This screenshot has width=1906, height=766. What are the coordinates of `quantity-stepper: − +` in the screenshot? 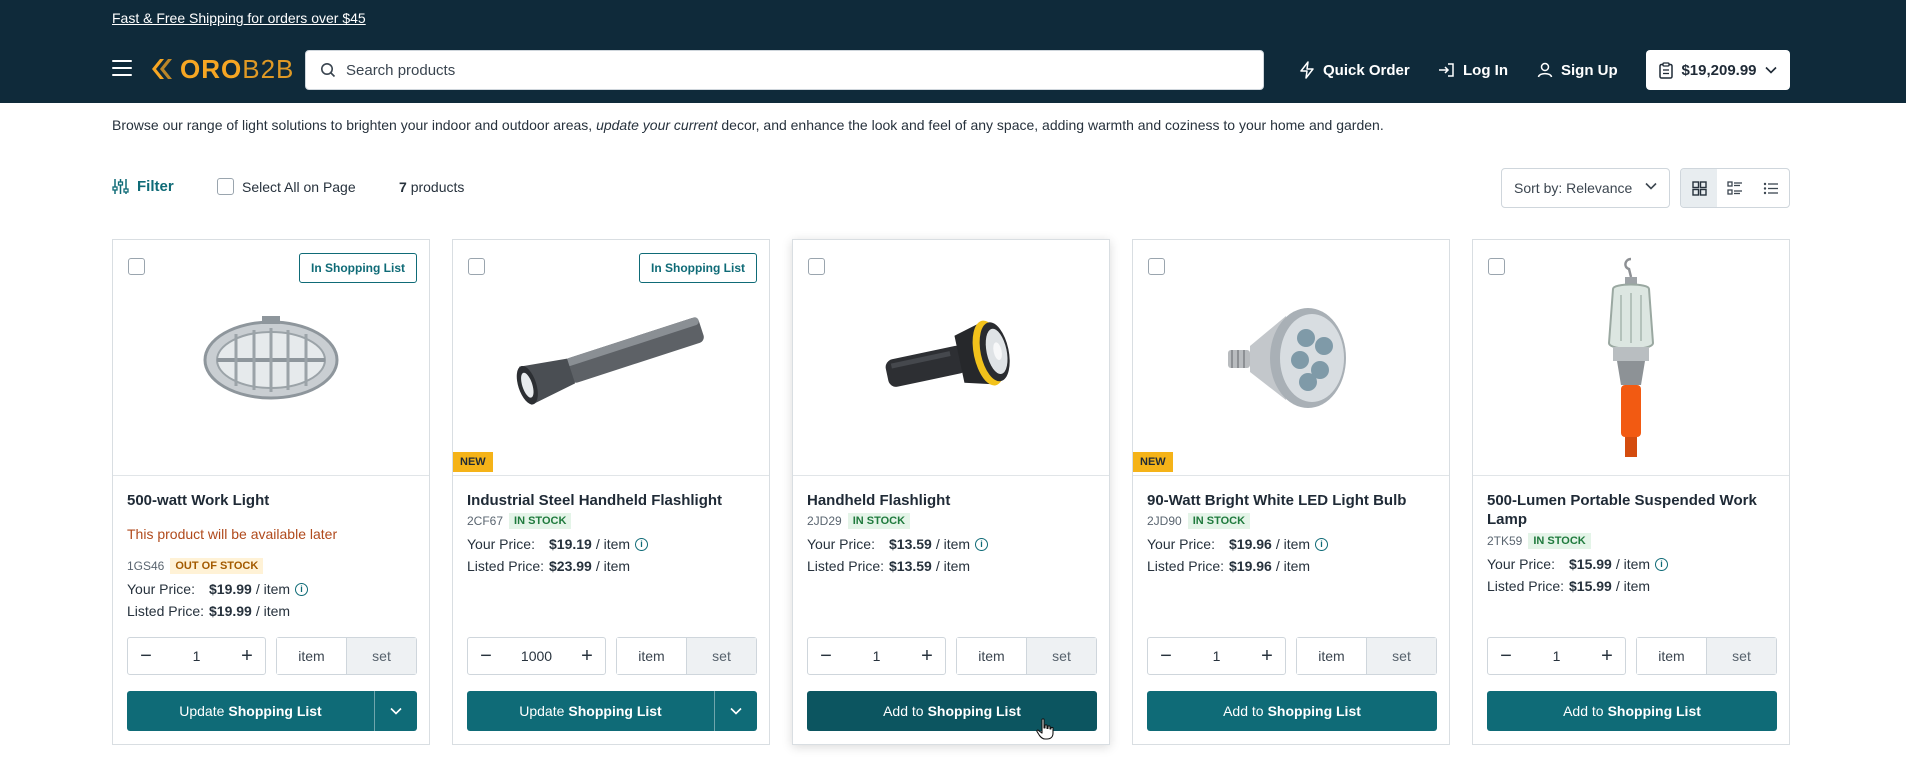 It's located at (196, 656).